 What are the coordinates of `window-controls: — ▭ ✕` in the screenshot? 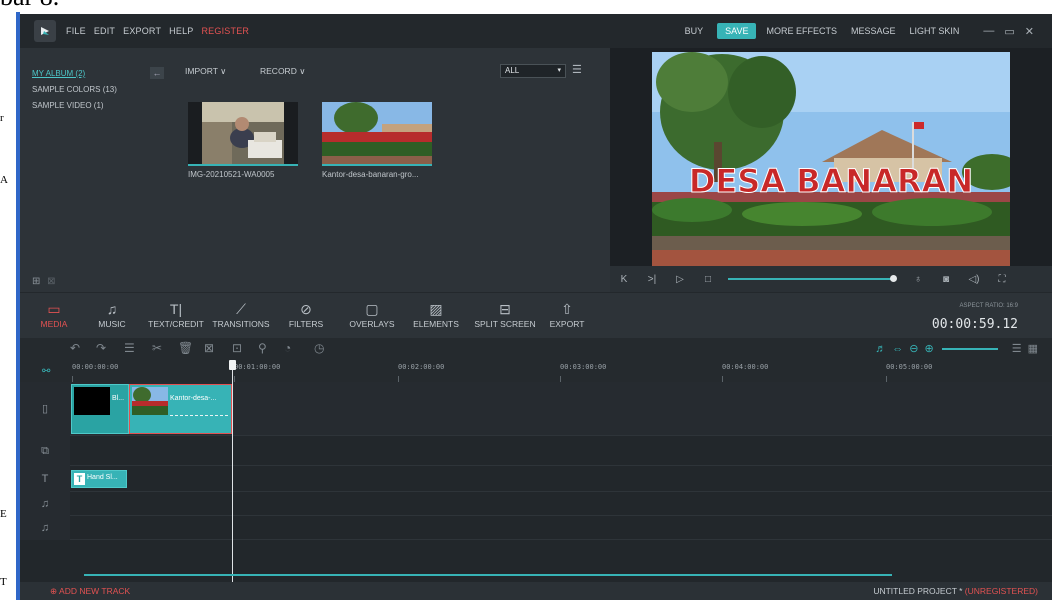 It's located at (1013, 31).